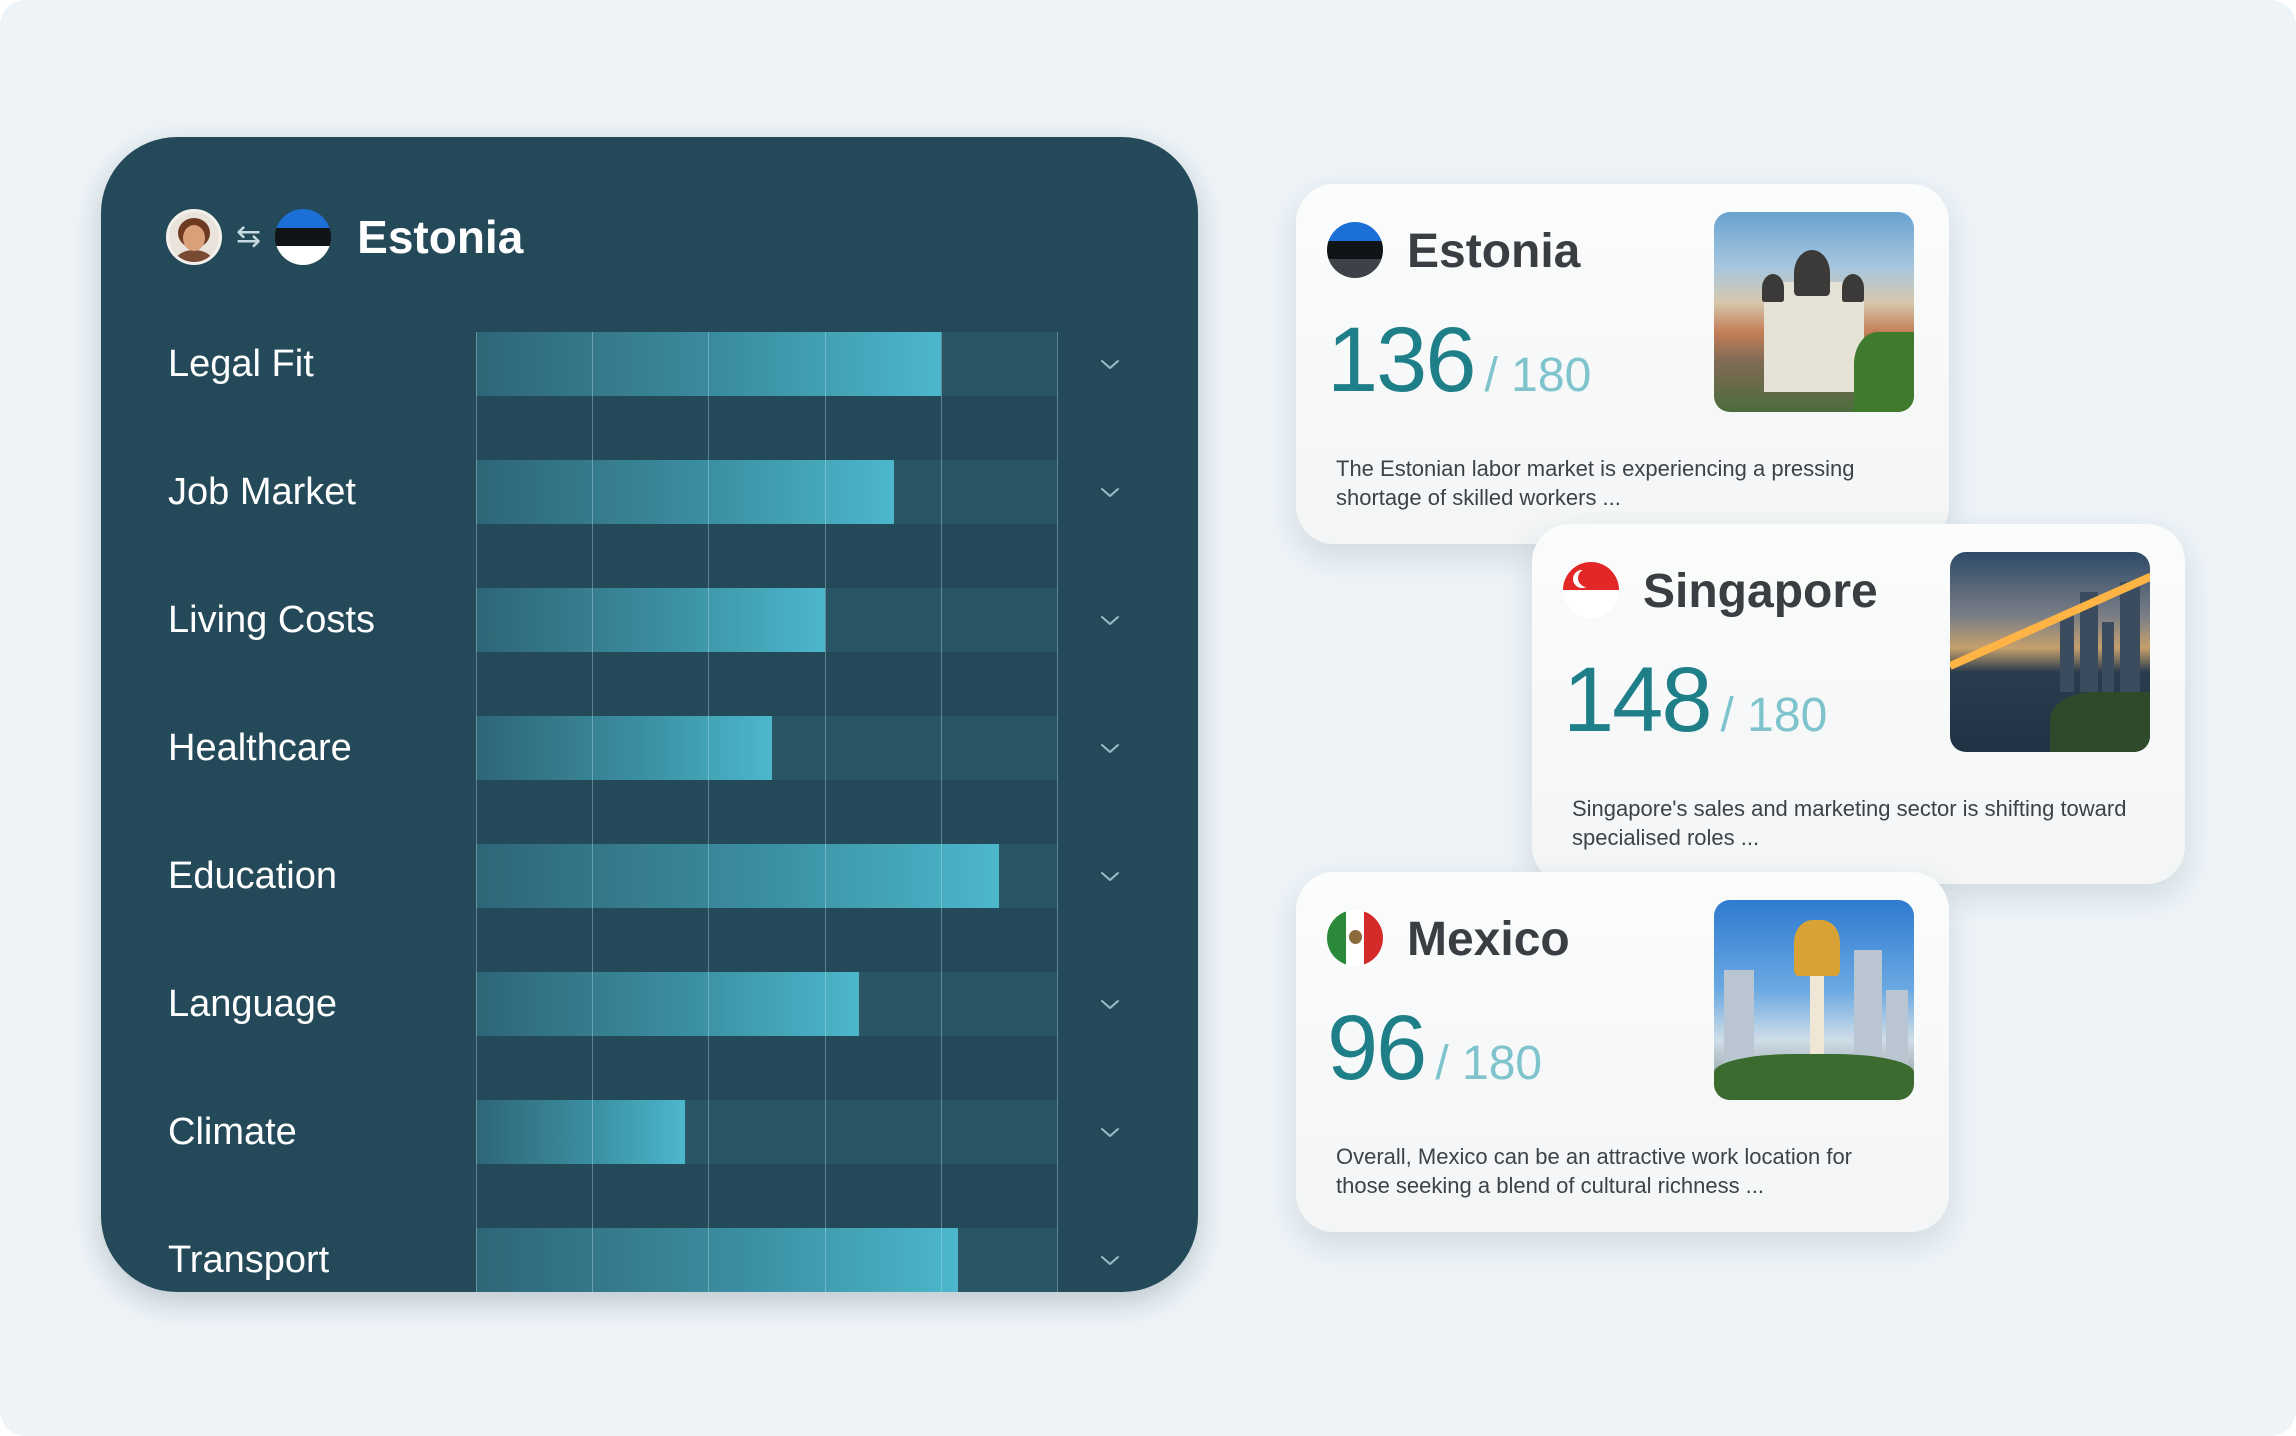 This screenshot has width=2296, height=1436. Describe the element at coordinates (194, 237) in the screenshot. I see `user-avatar` at that location.